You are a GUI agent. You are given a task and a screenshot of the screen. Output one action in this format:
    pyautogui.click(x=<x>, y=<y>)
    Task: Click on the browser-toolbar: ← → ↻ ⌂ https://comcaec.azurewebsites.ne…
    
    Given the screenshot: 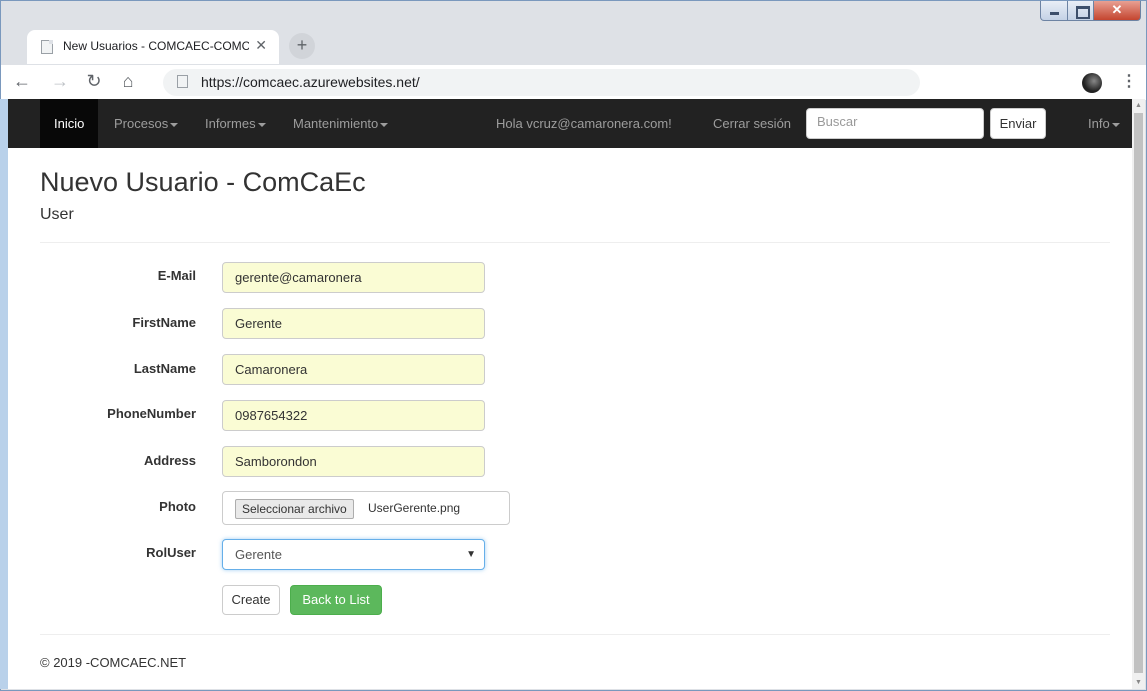 What is the action you would take?
    pyautogui.click(x=573, y=82)
    